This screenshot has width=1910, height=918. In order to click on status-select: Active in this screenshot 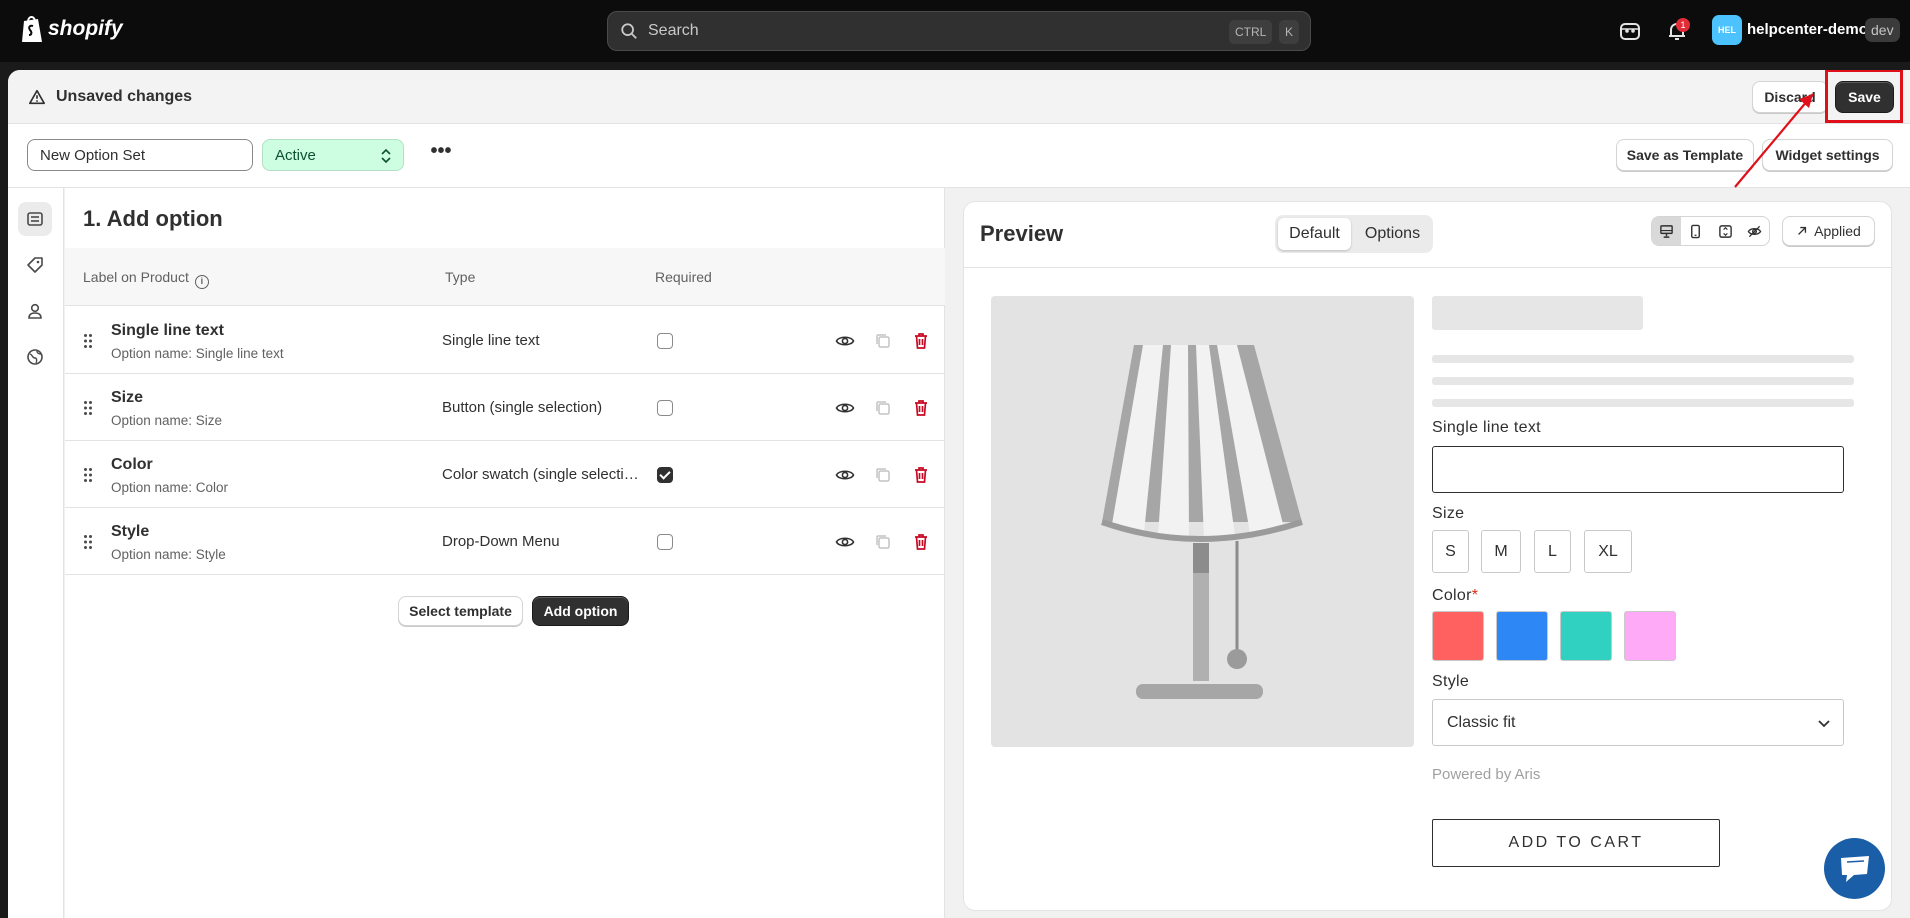, I will do `click(333, 155)`.